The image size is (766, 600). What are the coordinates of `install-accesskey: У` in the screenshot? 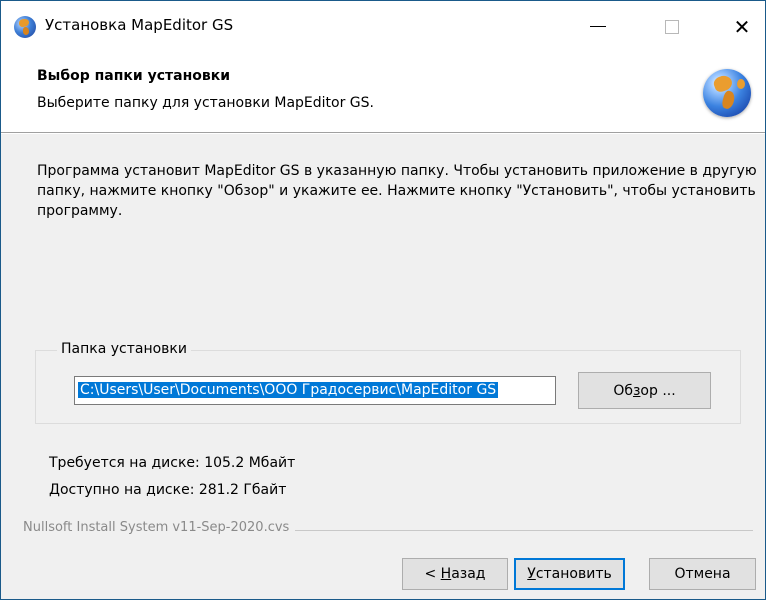 It's located at (531, 574).